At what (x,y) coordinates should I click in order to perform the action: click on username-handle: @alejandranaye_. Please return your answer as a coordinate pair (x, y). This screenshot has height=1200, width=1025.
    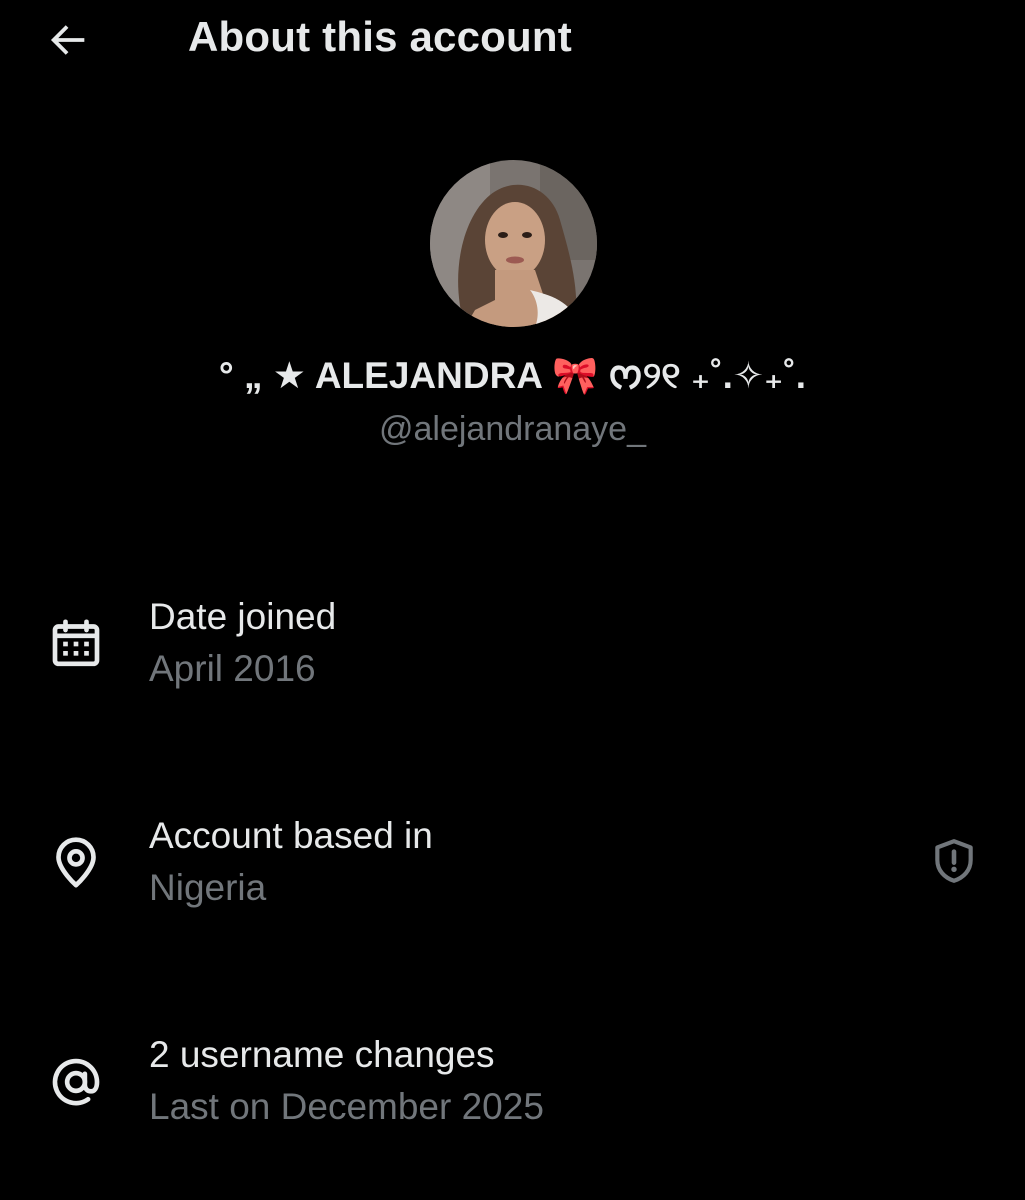
    Looking at the image, I should click on (512, 429).